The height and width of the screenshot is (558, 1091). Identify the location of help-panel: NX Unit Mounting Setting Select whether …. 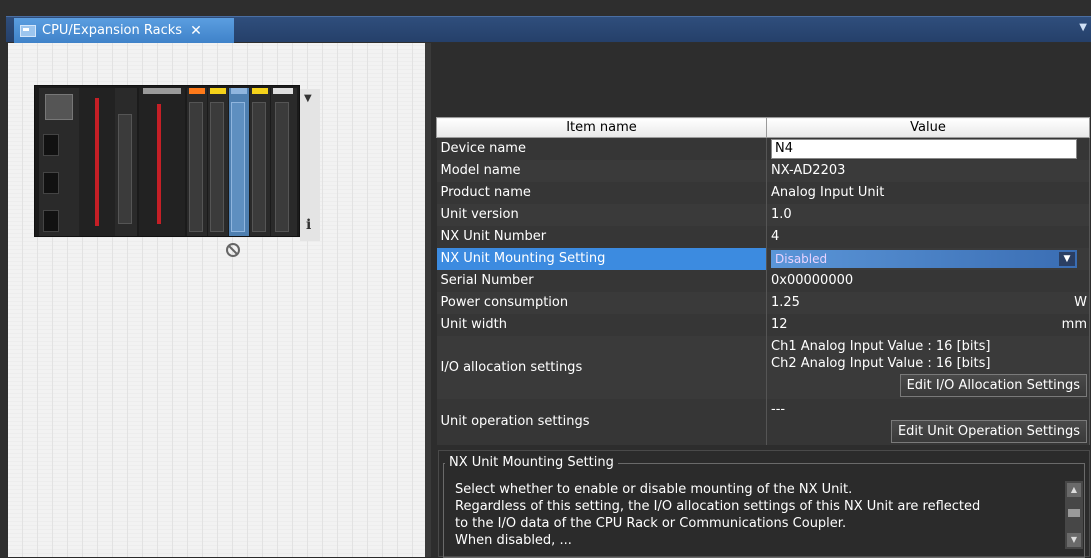
(764, 504).